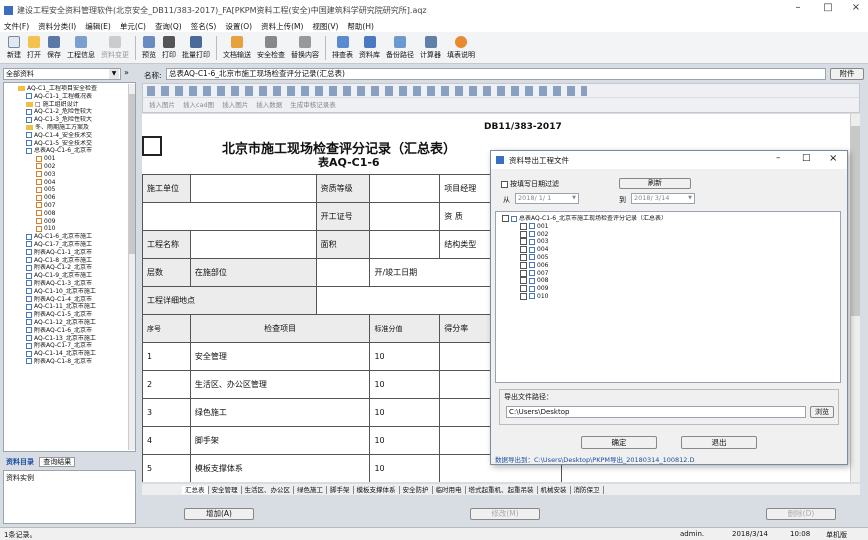 The height and width of the screenshot is (540, 868). I want to click on tree-item: 附表AQ-C1-6_北京市, so click(72, 331).